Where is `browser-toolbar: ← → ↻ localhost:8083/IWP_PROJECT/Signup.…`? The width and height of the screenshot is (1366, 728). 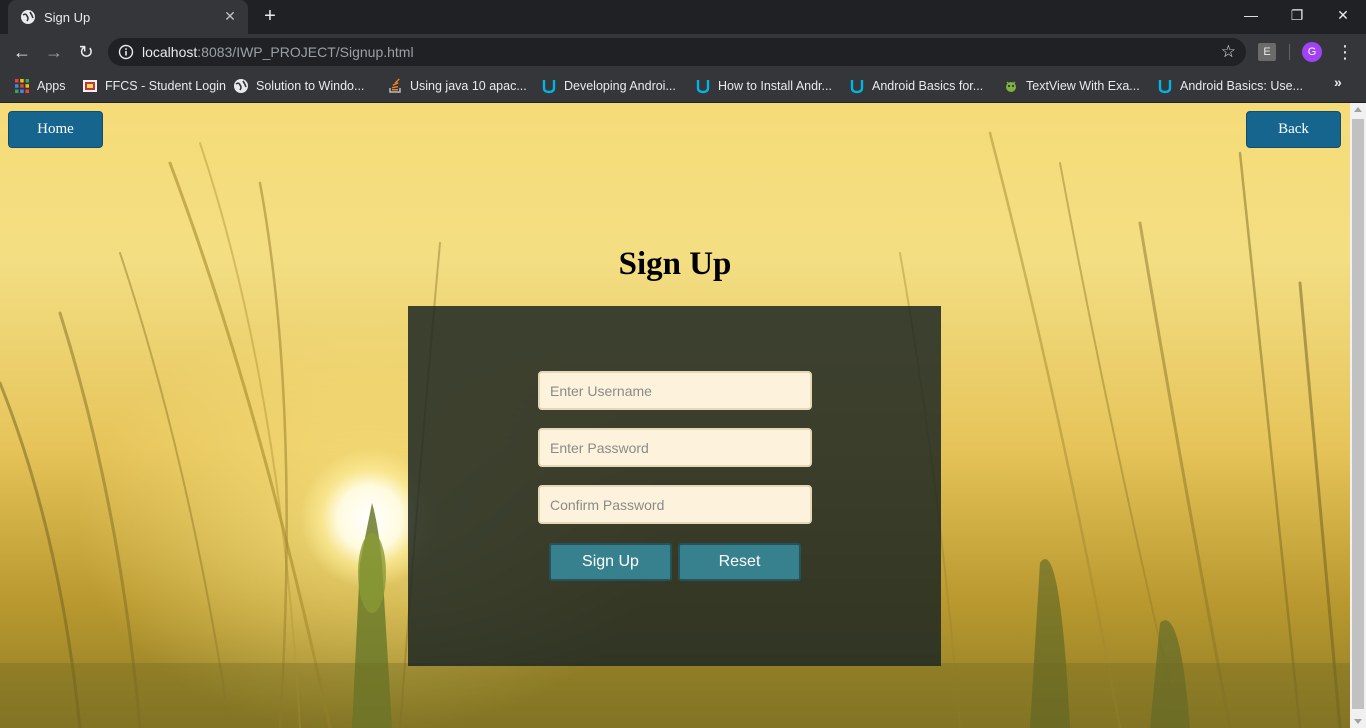
browser-toolbar: ← → ↻ localhost:8083/IWP_PROJECT/Signup.… is located at coordinates (683, 52).